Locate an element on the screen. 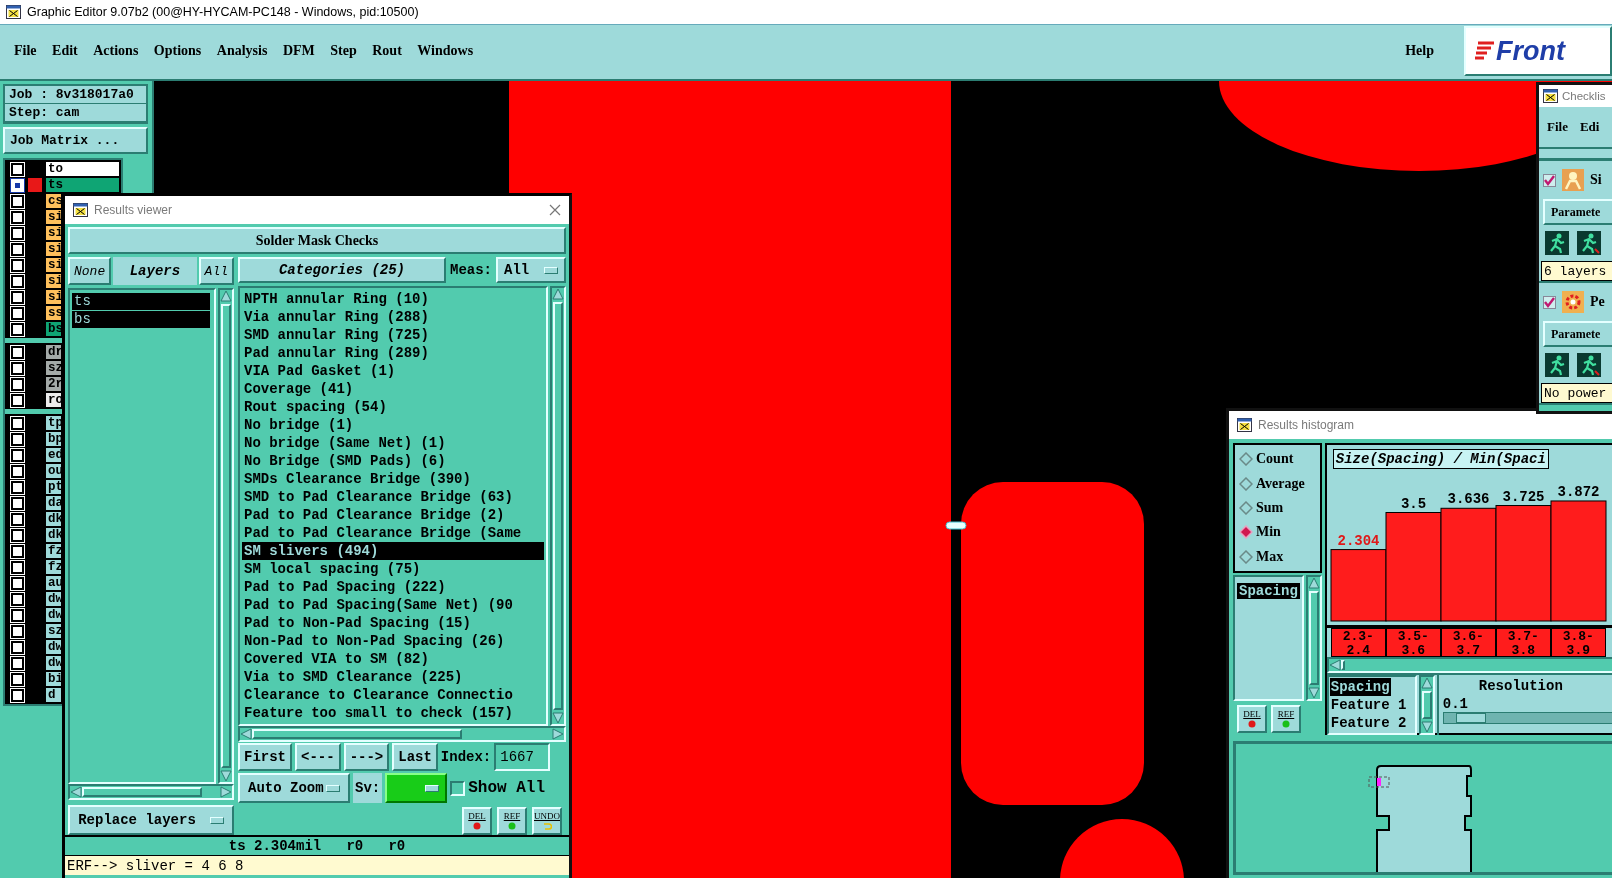 The width and height of the screenshot is (1612, 878). category-item: No bridge (1) is located at coordinates (393, 425).